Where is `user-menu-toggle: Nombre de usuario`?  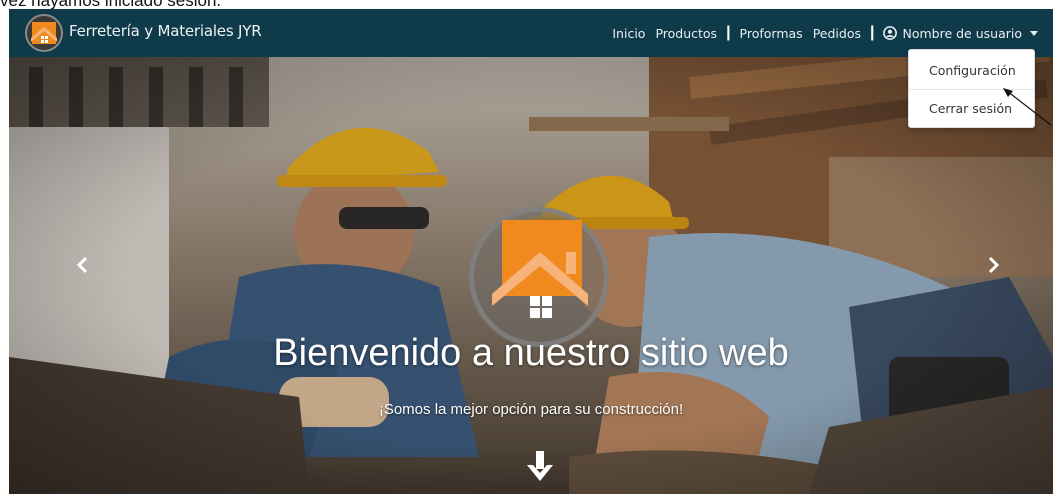
user-menu-toggle: Nombre de usuario is located at coordinates (960, 33).